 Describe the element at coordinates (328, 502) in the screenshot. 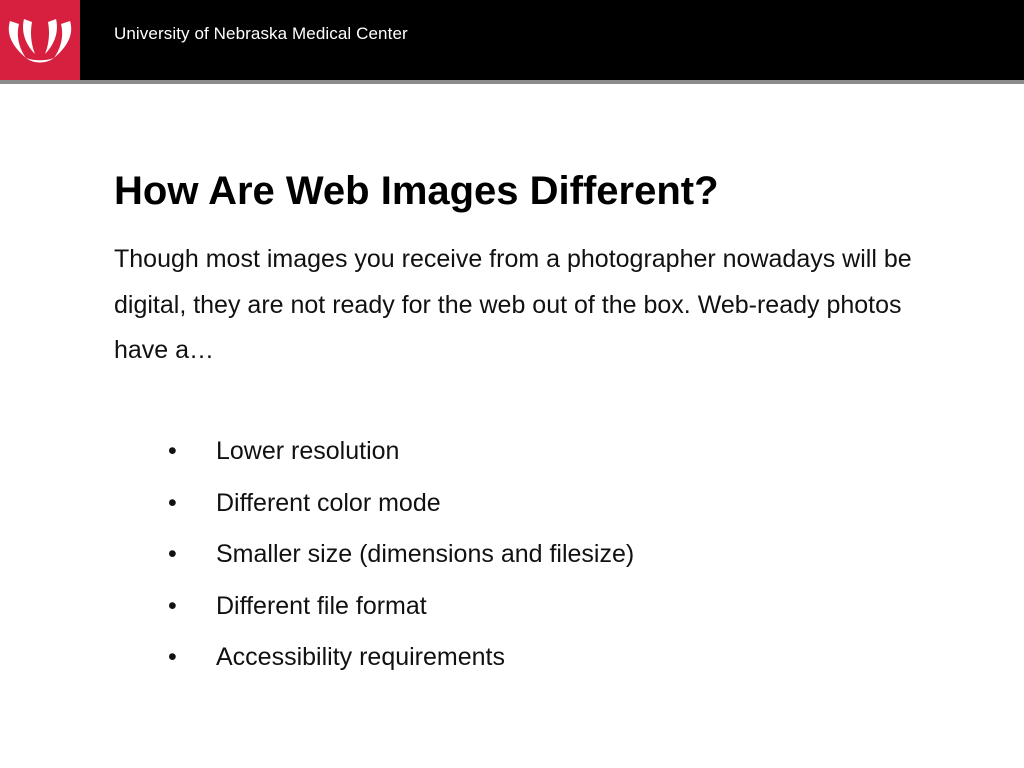

I see `bullet-text: Different color mode` at that location.